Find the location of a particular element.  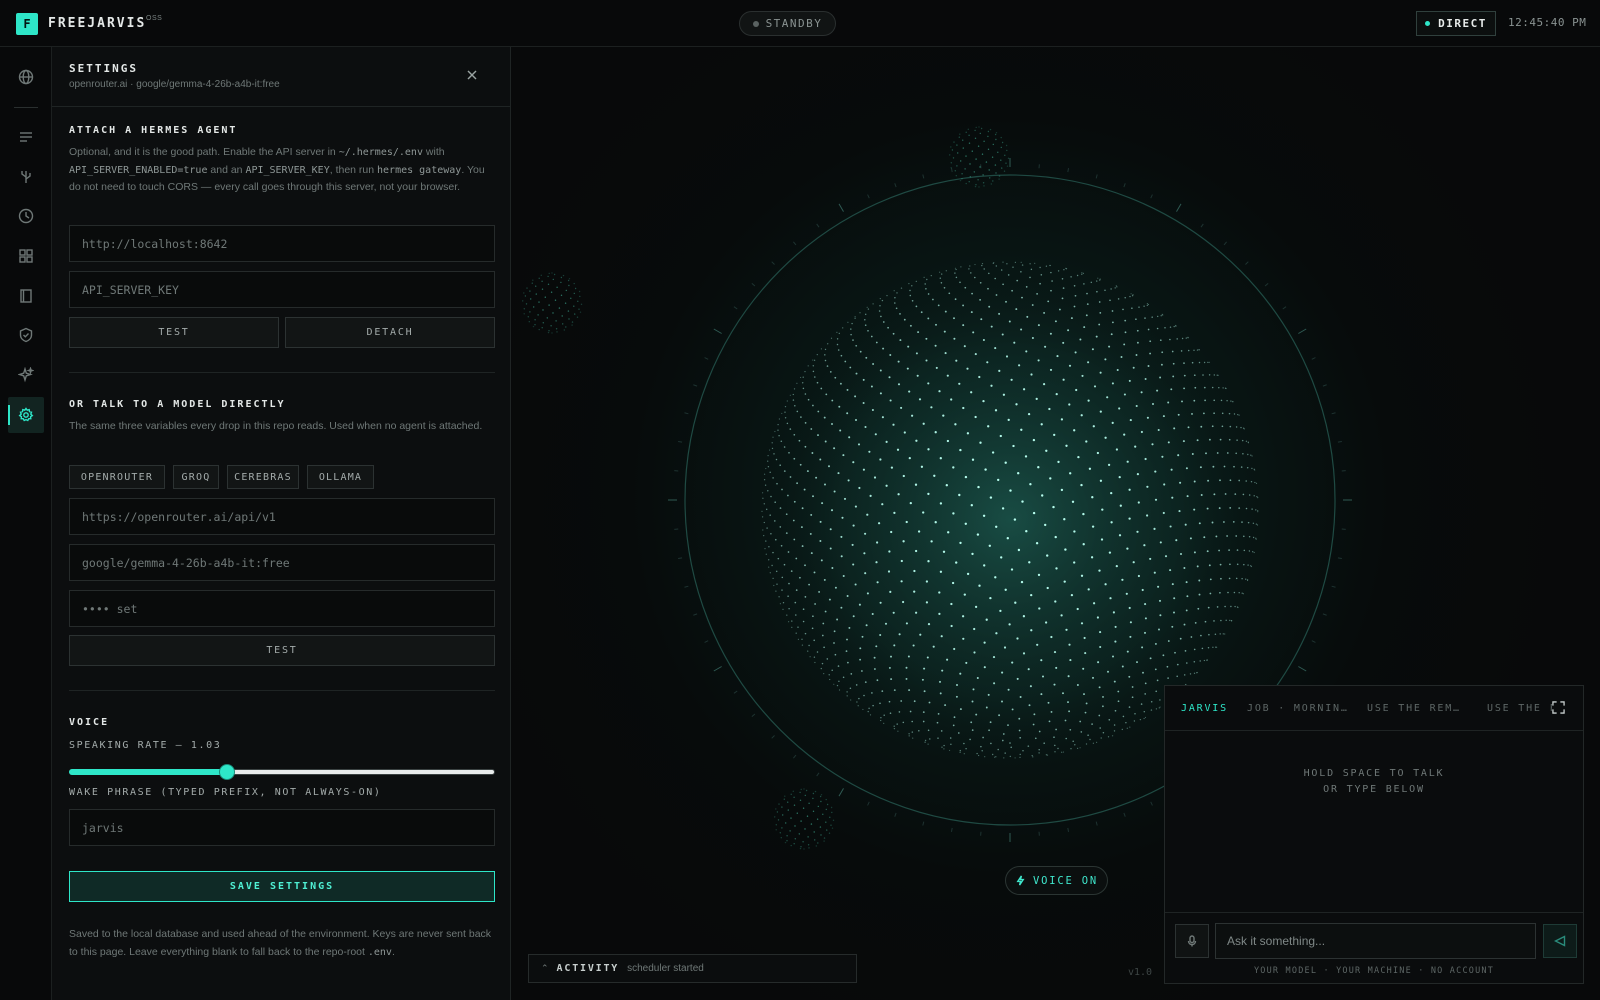

tab-jarvis: JARVIS is located at coordinates (1204, 708).